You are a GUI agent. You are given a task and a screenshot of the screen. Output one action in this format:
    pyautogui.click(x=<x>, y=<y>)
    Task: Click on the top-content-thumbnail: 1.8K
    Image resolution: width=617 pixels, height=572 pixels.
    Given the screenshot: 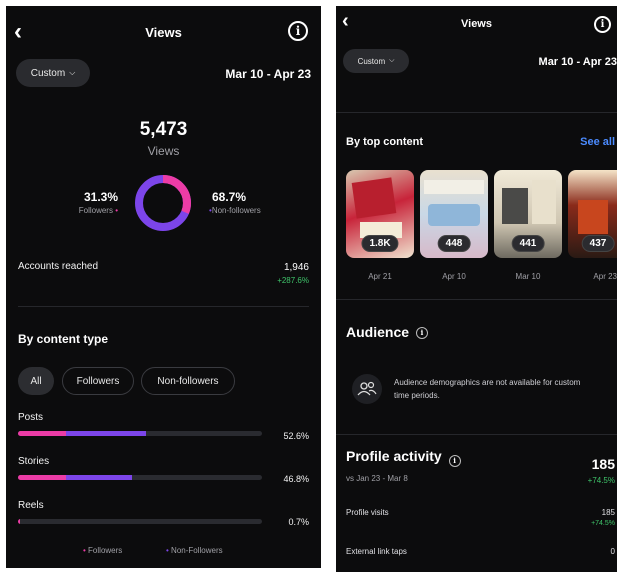 What is the action you would take?
    pyautogui.click(x=380, y=214)
    